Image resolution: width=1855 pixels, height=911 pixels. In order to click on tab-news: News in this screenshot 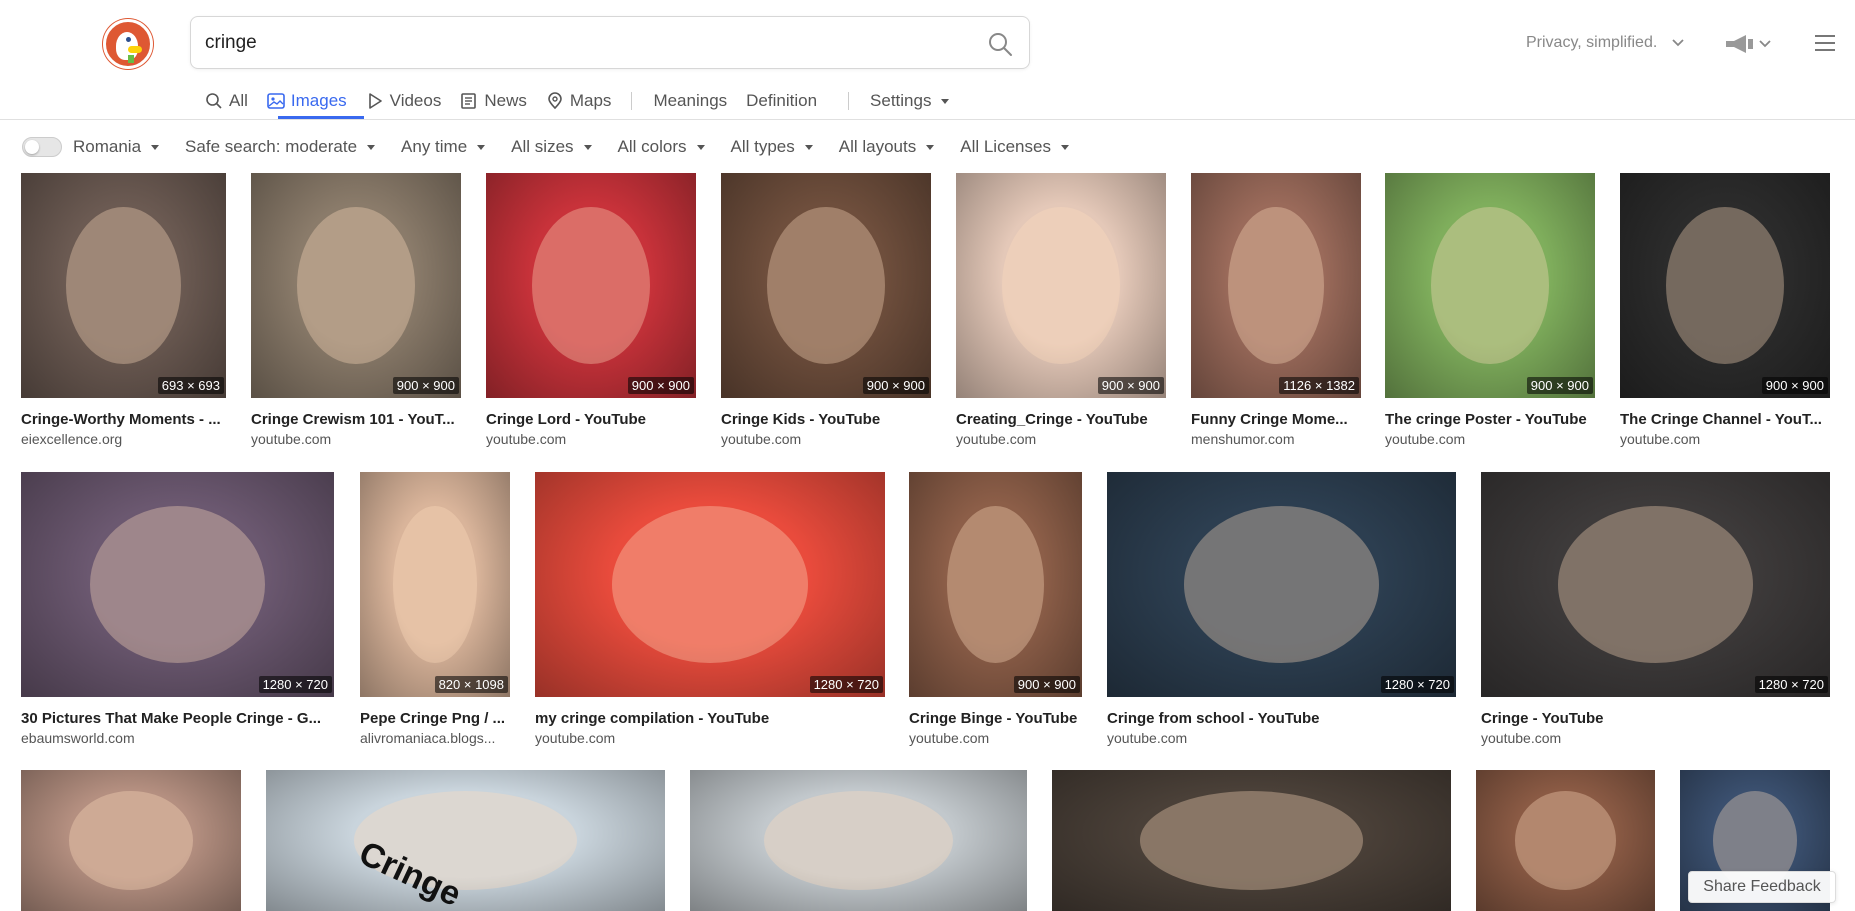, I will do `click(493, 101)`.